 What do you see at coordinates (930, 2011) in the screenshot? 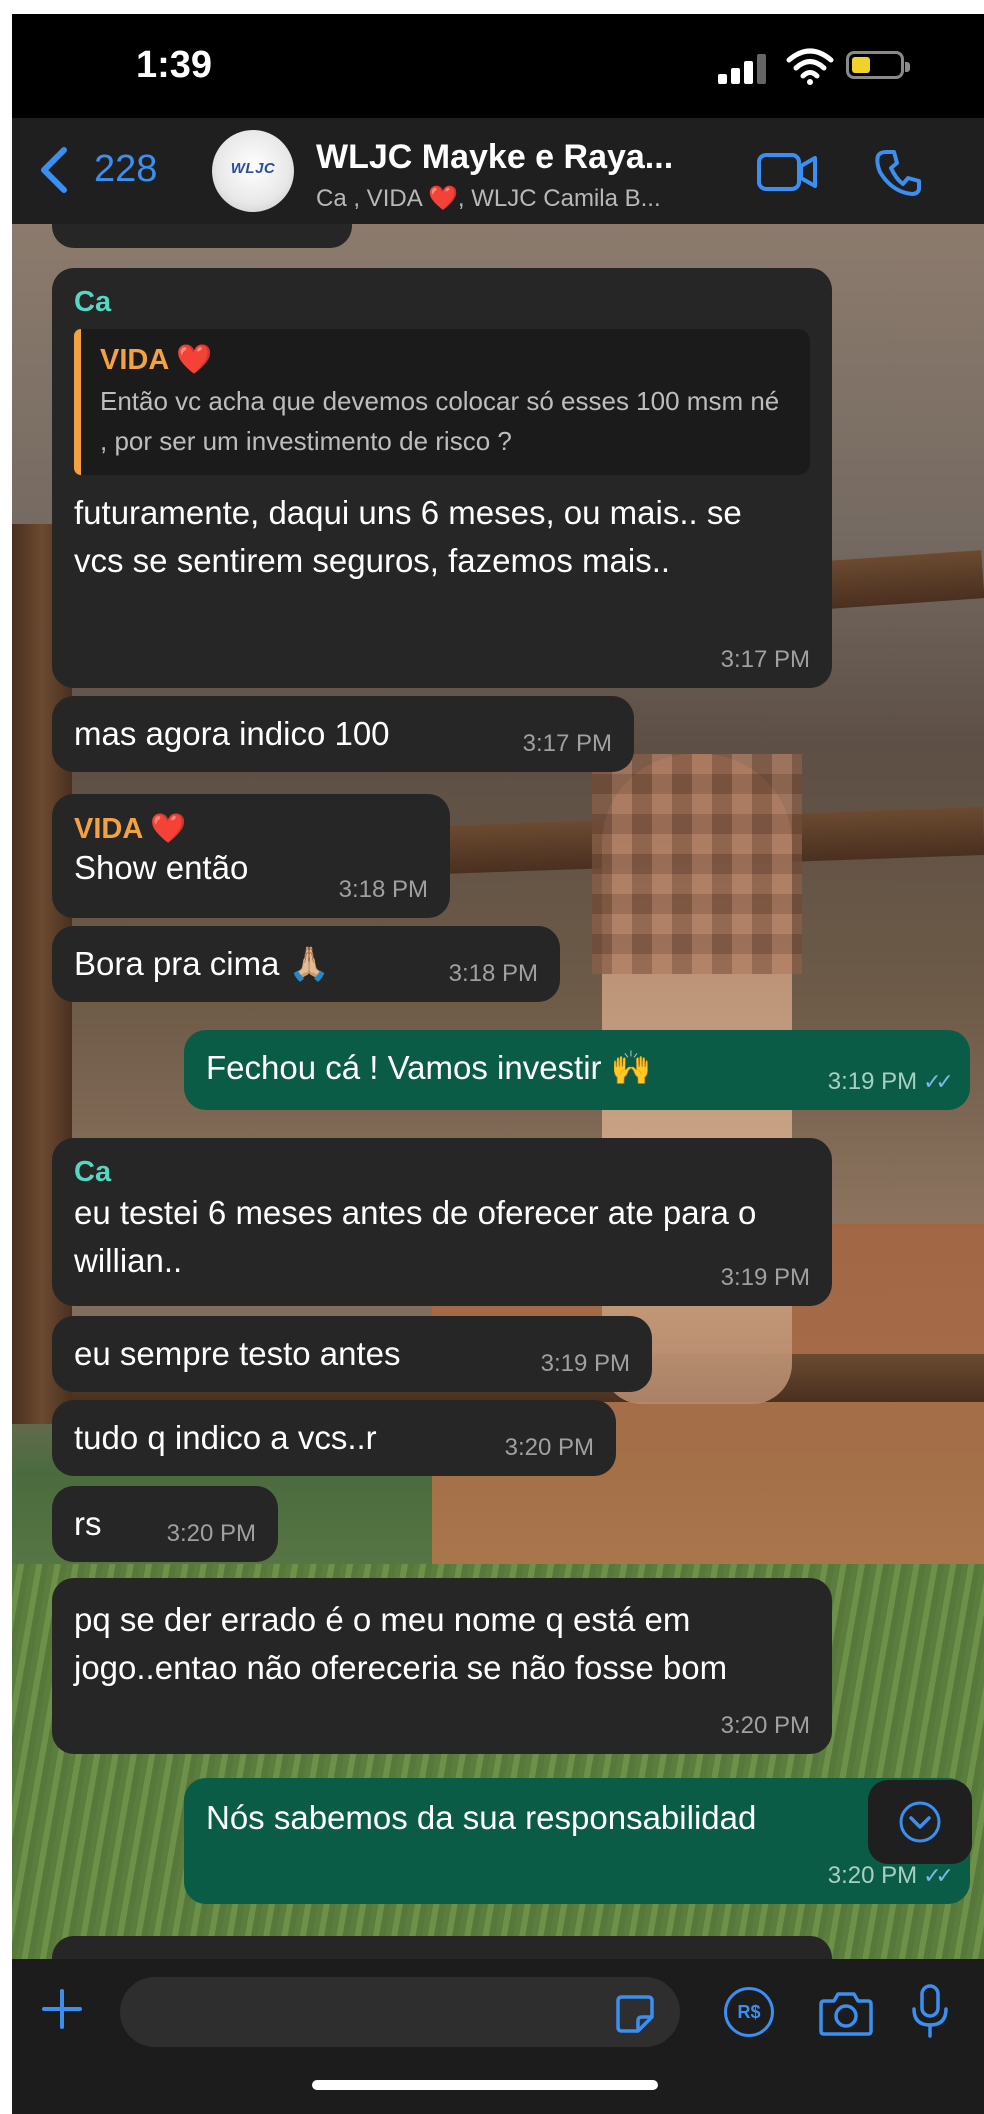
I see `microphone-icon` at bounding box center [930, 2011].